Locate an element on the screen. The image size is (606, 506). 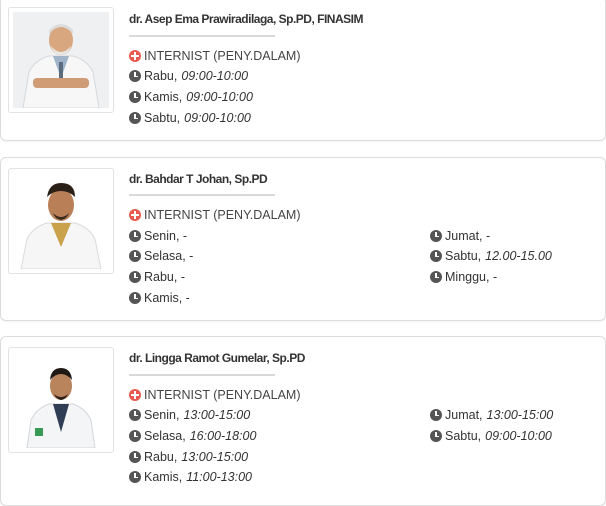
schedule-day: Selasa, is located at coordinates (165, 436).